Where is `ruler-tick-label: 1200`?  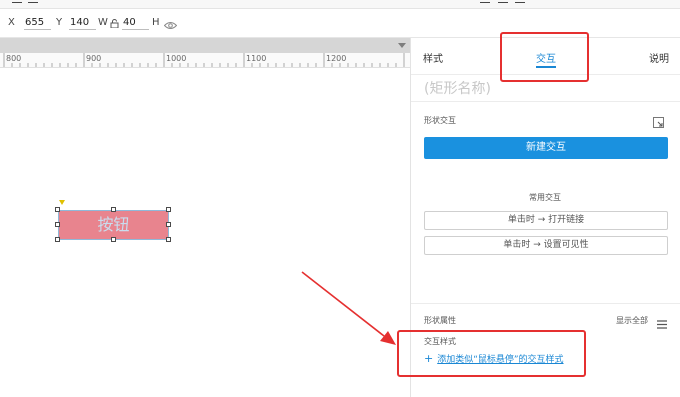 ruler-tick-label: 1200 is located at coordinates (336, 58).